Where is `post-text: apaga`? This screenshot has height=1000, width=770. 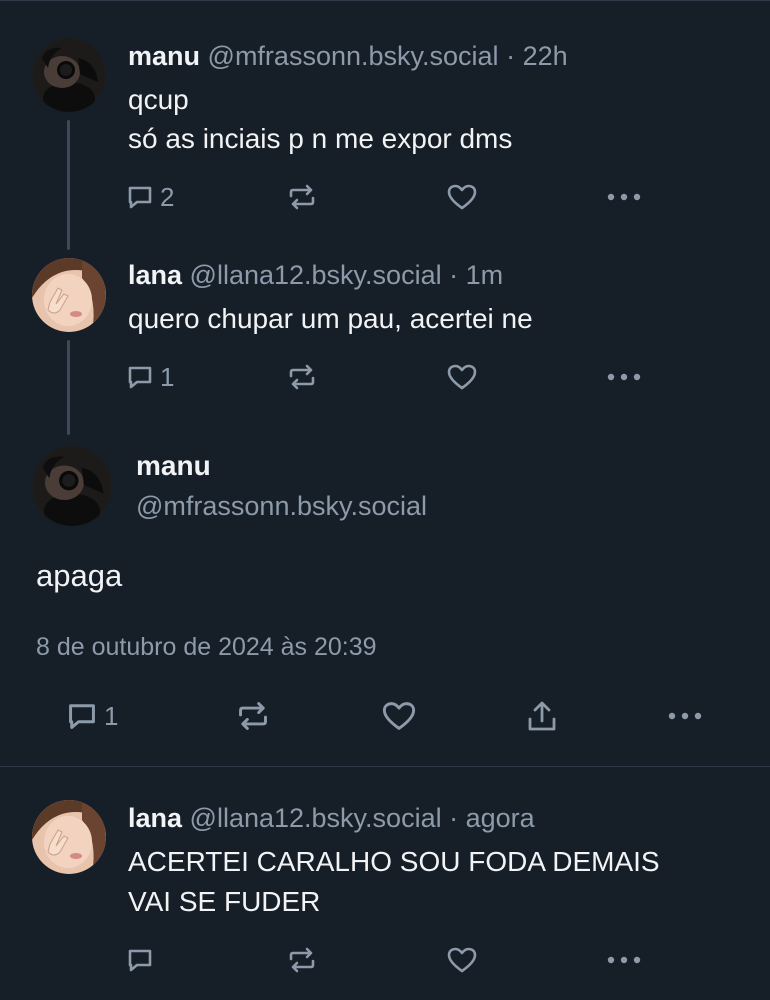 post-text: apaga is located at coordinates (79, 575).